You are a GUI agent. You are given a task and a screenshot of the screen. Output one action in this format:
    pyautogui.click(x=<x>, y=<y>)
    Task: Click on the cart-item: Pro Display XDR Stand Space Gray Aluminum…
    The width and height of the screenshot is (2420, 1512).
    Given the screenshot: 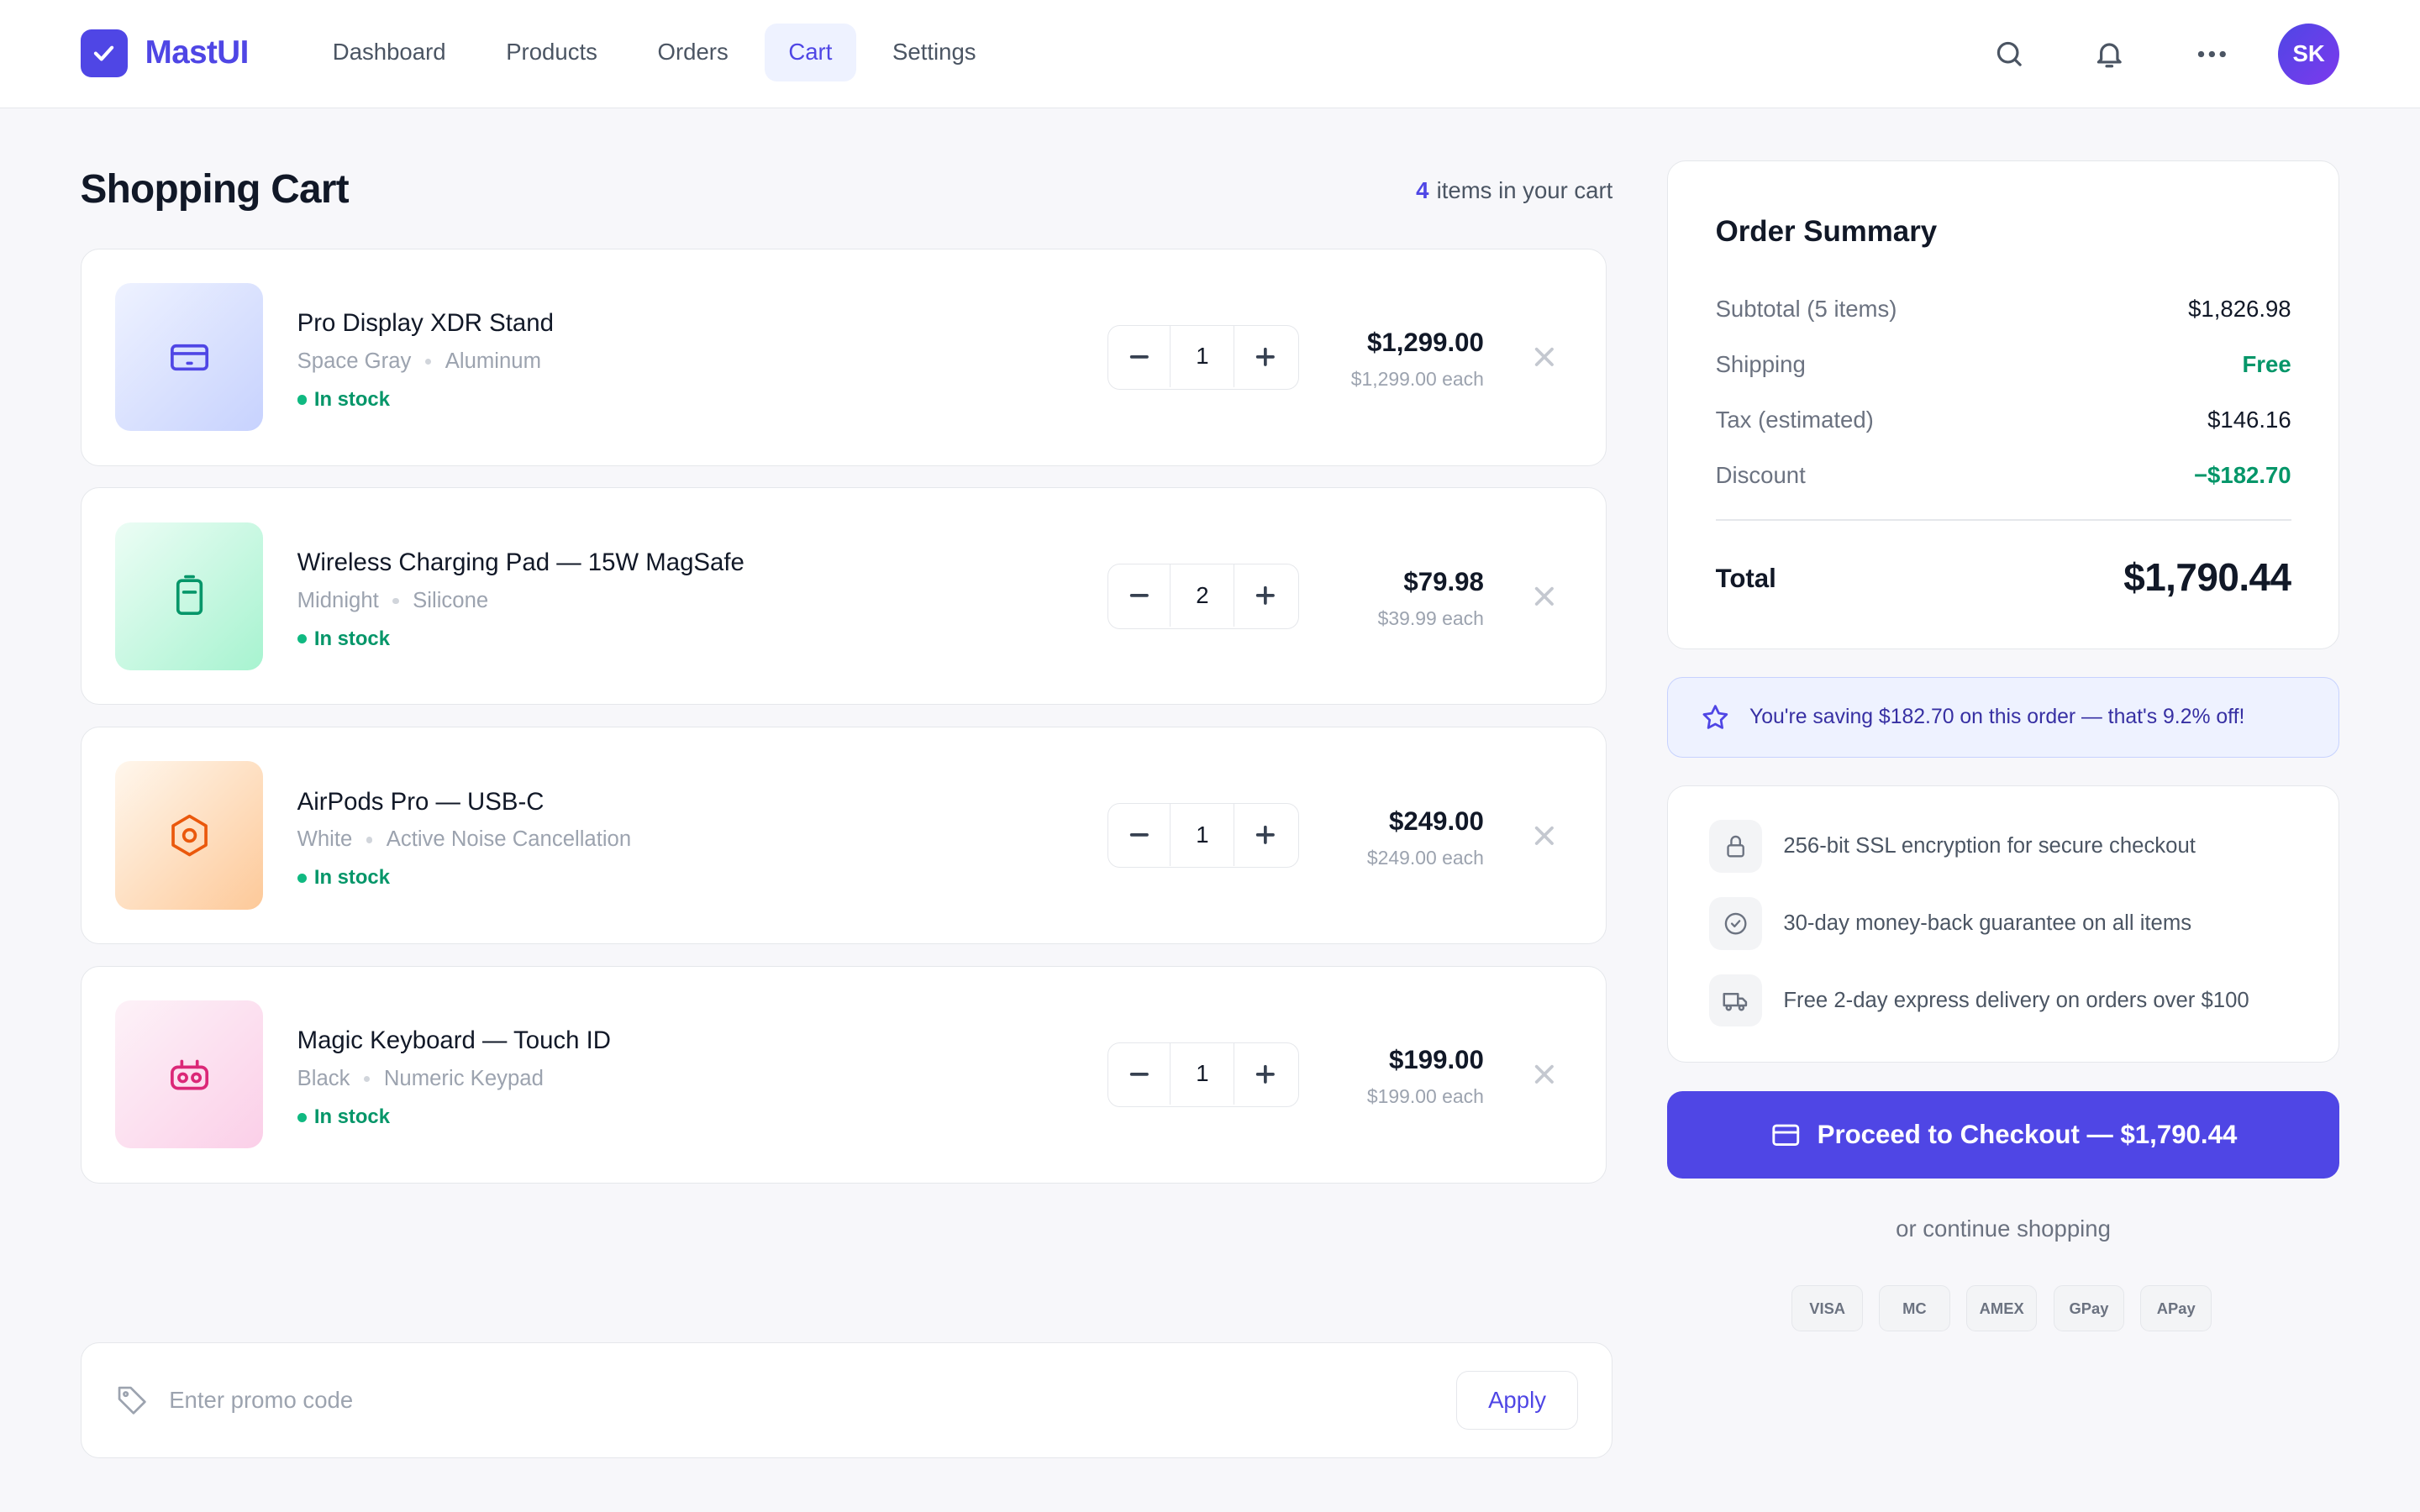 What is the action you would take?
    pyautogui.click(x=843, y=357)
    